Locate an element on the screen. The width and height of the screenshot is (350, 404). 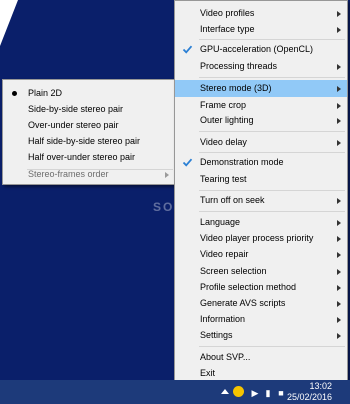
menu-item-label: Interface type is located at coordinates (227, 29).